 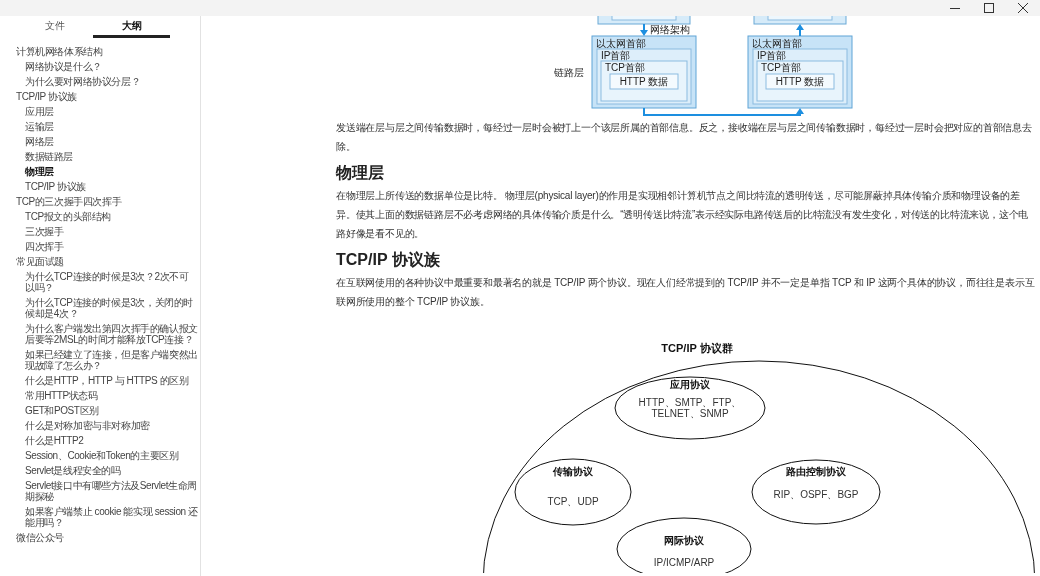 What do you see at coordinates (644, 29) in the screenshot?
I see `down-arrow` at bounding box center [644, 29].